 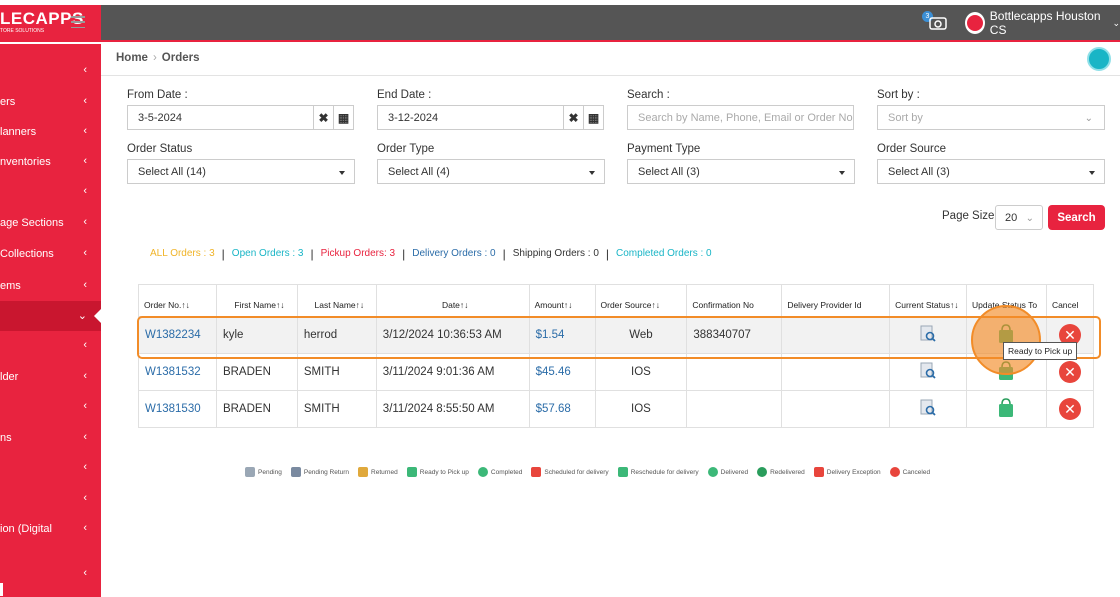 What do you see at coordinates (177, 409) in the screenshot?
I see `order-no-link: W1381530` at bounding box center [177, 409].